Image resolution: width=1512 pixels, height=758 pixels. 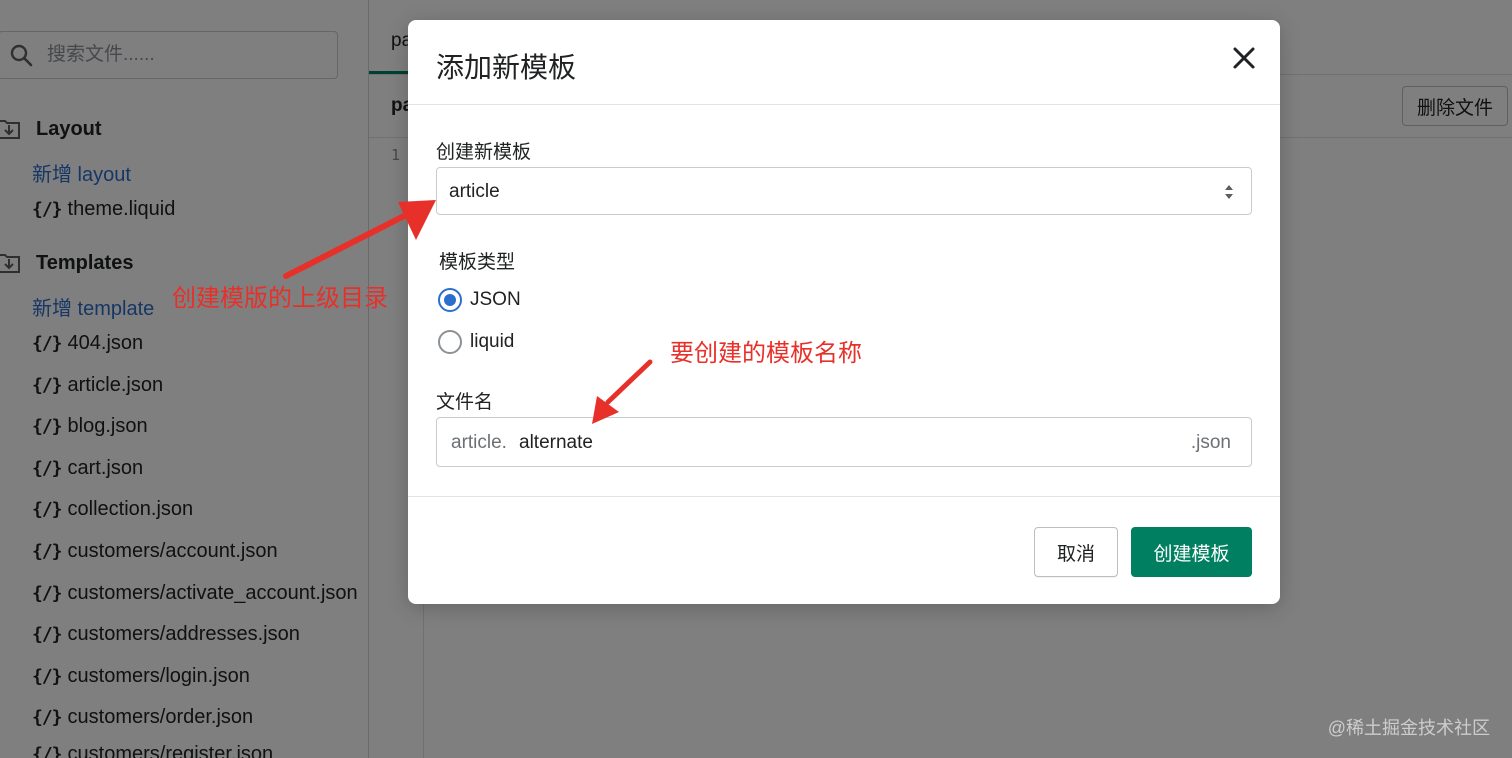 What do you see at coordinates (844, 550) in the screenshot?
I see `modal-footer: 取消 创建模板` at bounding box center [844, 550].